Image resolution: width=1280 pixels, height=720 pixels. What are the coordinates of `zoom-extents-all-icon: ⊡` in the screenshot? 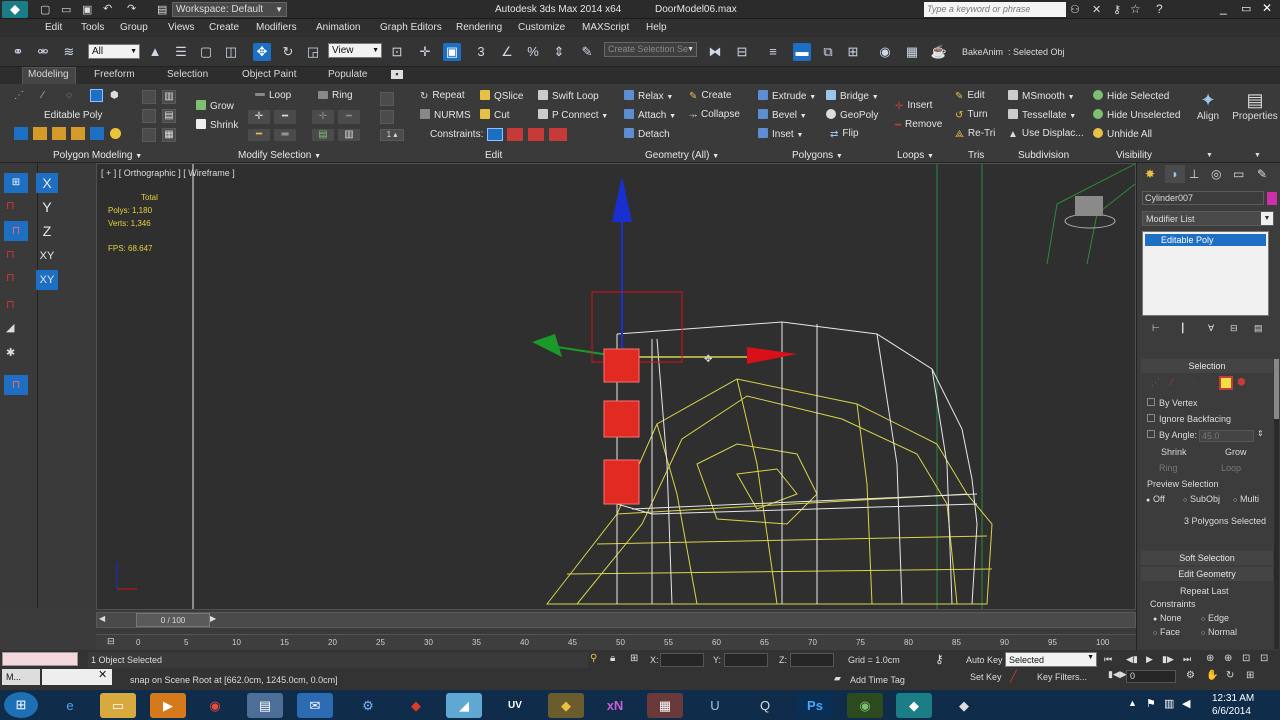 It's located at (1264, 658).